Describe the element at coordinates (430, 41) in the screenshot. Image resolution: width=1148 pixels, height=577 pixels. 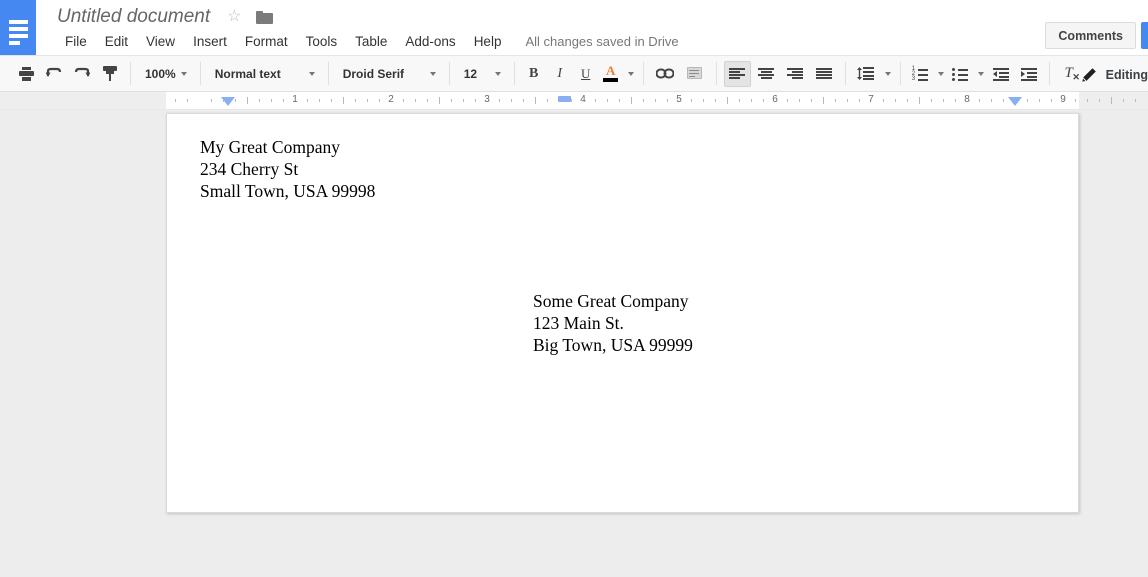
I see `menu-item-add-ons: Add-ons` at that location.